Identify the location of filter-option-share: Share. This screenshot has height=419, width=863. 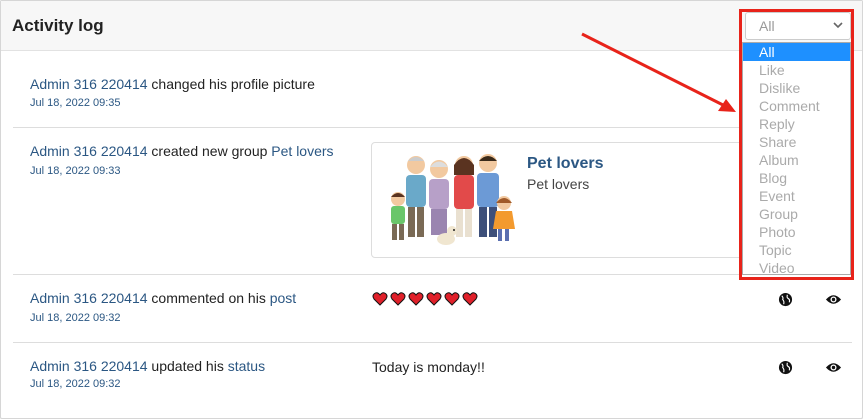
(796, 142).